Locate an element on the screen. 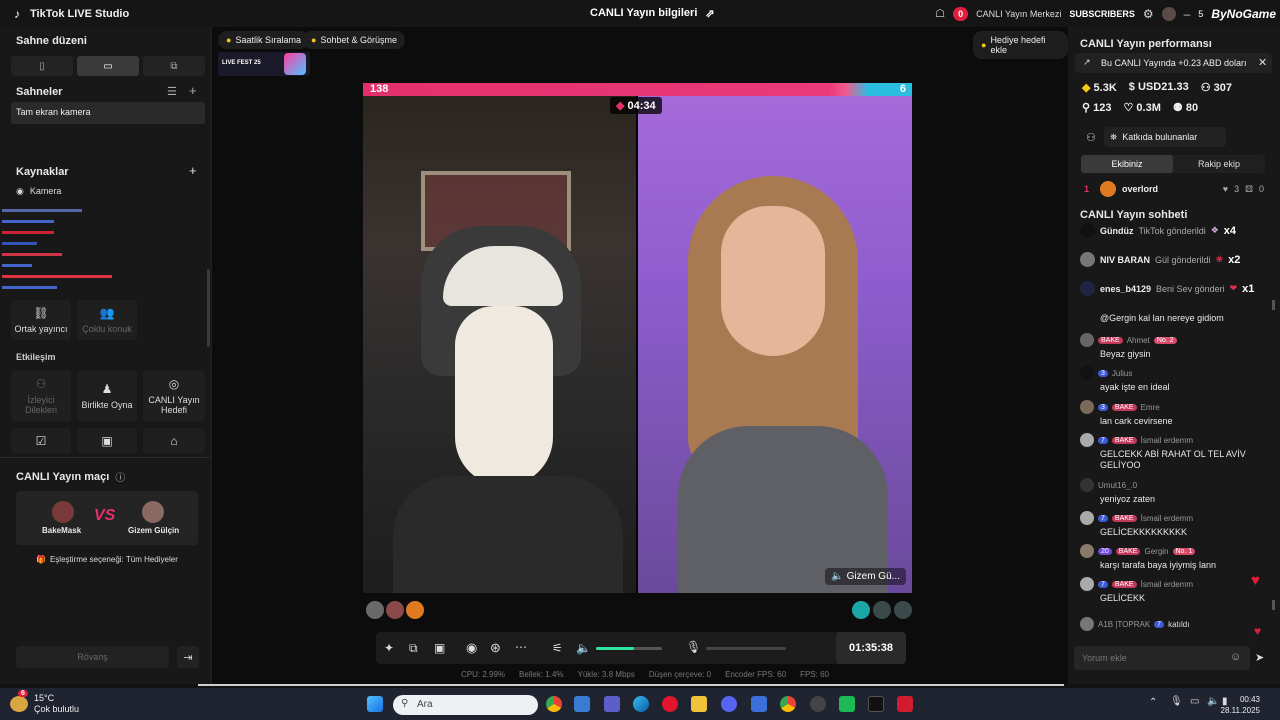  close-icon: ✕ is located at coordinates (1262, 62).